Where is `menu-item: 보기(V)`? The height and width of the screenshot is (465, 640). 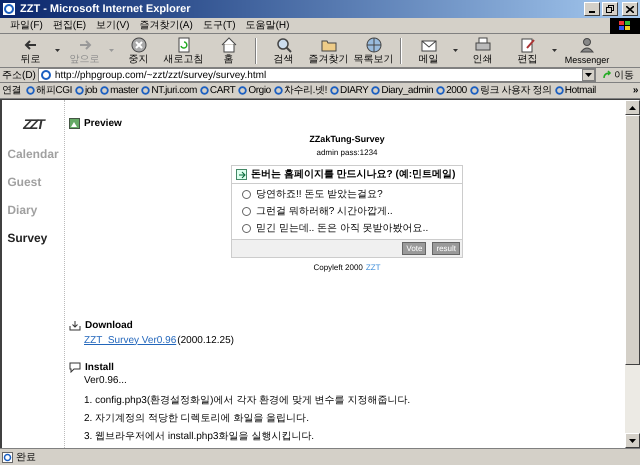 menu-item: 보기(V) is located at coordinates (113, 25).